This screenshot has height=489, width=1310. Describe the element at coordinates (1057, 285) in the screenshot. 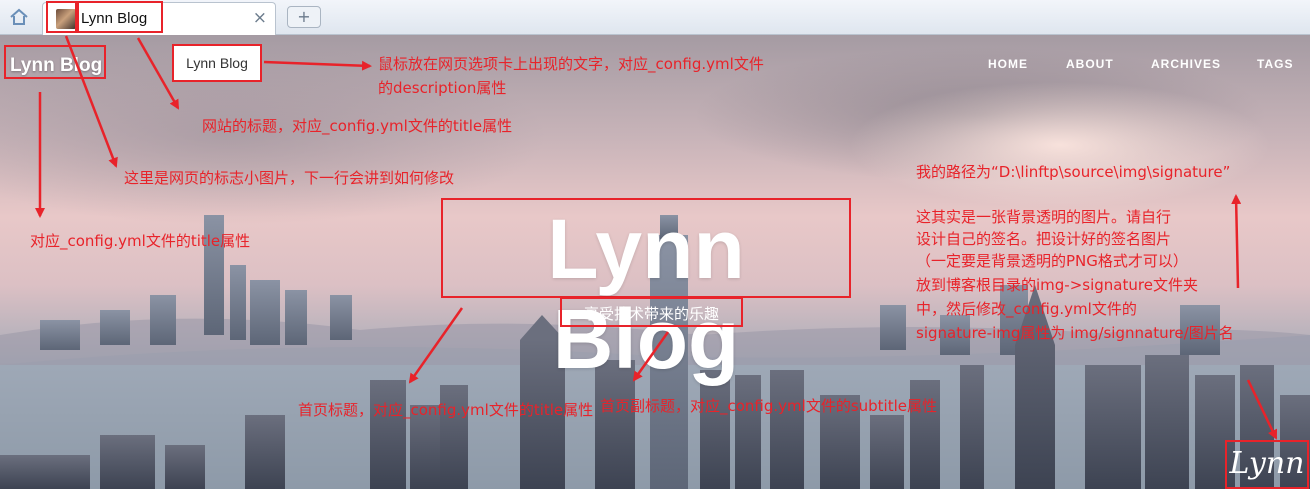

I see `signature-annotation-line4: 放到博客根目录的img->signature文件夹` at that location.